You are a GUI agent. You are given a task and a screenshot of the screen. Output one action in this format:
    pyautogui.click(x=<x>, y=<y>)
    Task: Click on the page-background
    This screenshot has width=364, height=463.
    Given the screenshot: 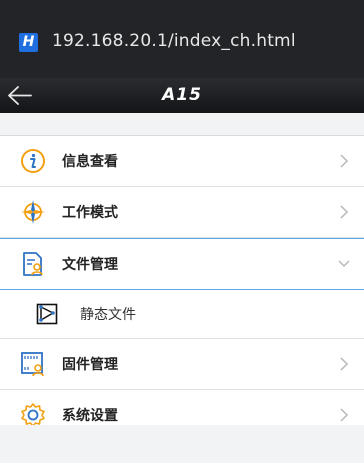 What is the action you would take?
    pyautogui.click(x=182, y=444)
    